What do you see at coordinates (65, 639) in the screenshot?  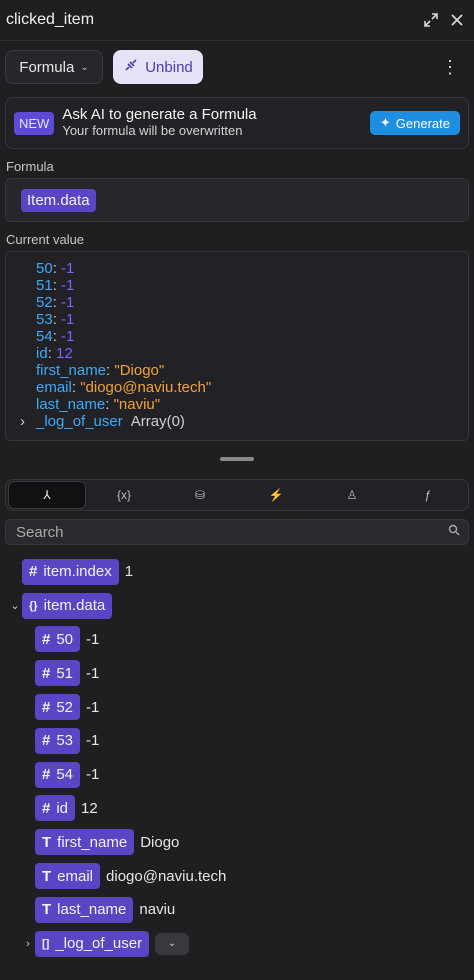 I see `variable-name: 50` at bounding box center [65, 639].